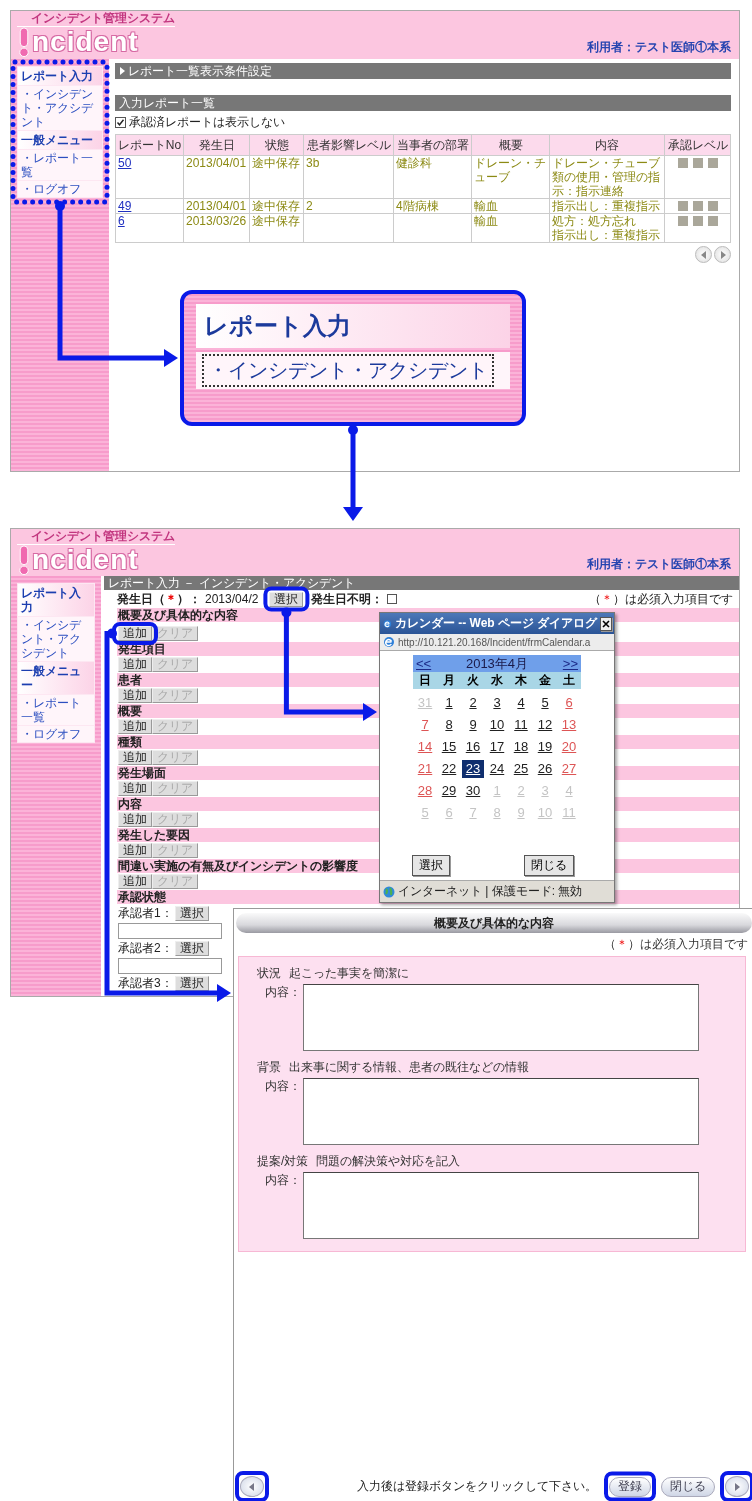 This screenshot has width=752, height=1501. Describe the element at coordinates (348, 206) in the screenshot. I see `table-cell: 2` at that location.